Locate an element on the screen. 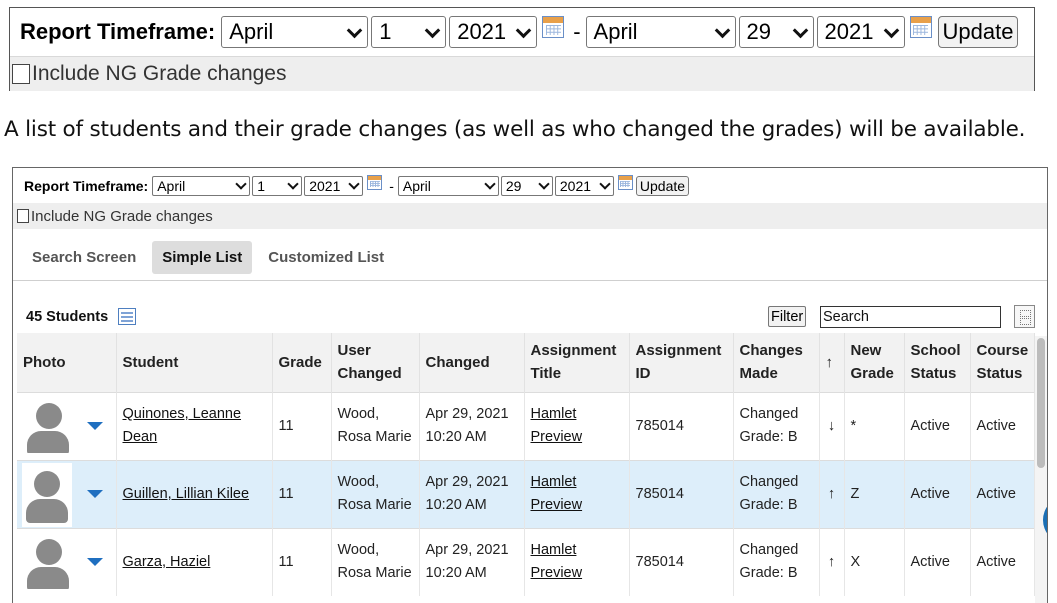 The height and width of the screenshot is (603, 1057). export-icon is located at coordinates (127, 316).